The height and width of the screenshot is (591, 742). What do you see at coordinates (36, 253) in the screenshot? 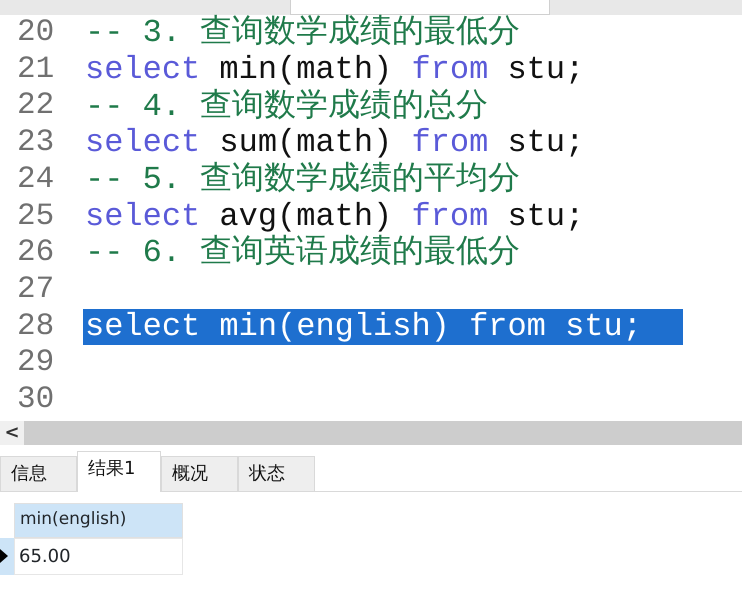
I see `line-number: 26` at bounding box center [36, 253].